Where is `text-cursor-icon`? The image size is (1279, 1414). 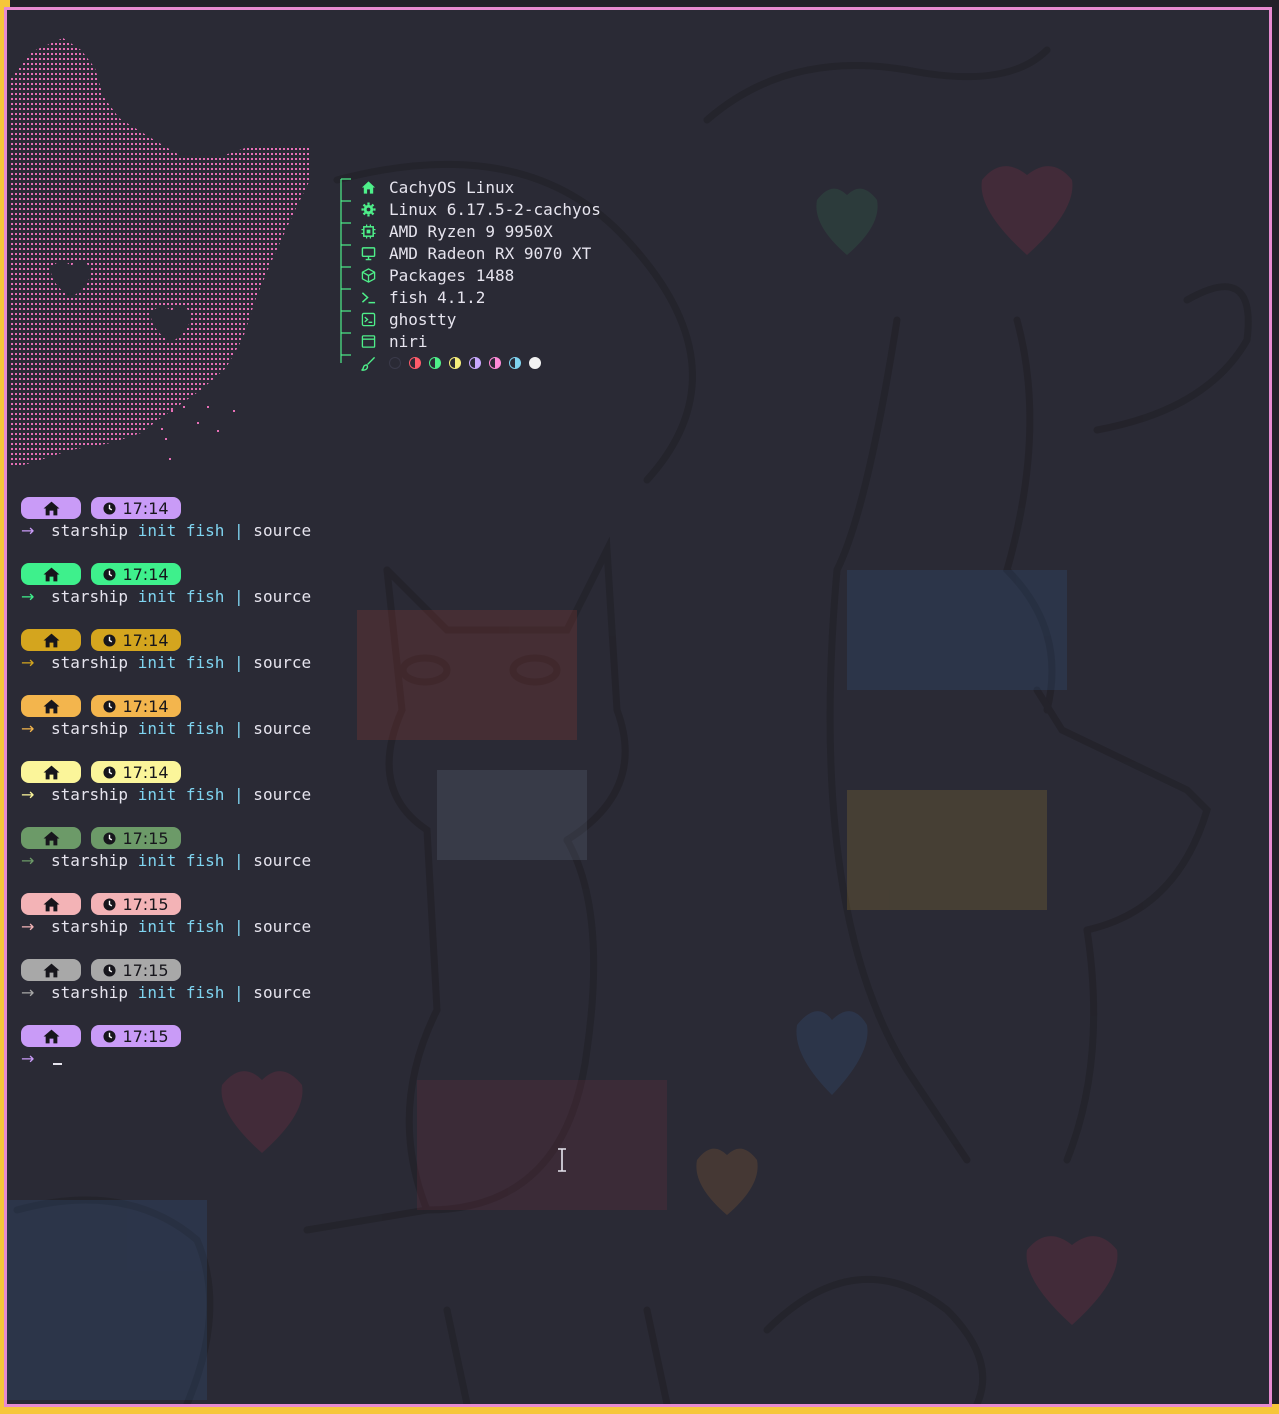
text-cursor-icon is located at coordinates (562, 1160).